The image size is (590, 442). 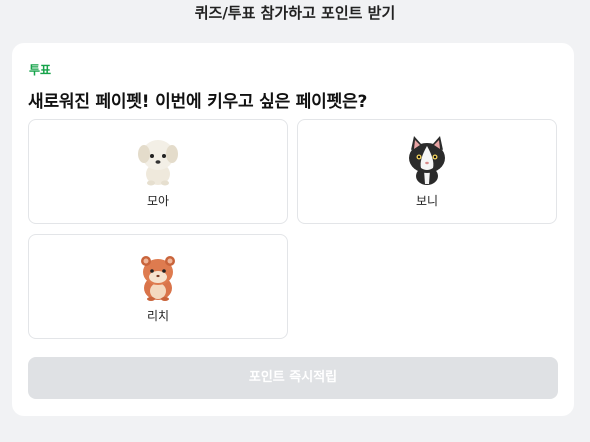 What do you see at coordinates (427, 201) in the screenshot?
I see `vote-option-label: 보니` at bounding box center [427, 201].